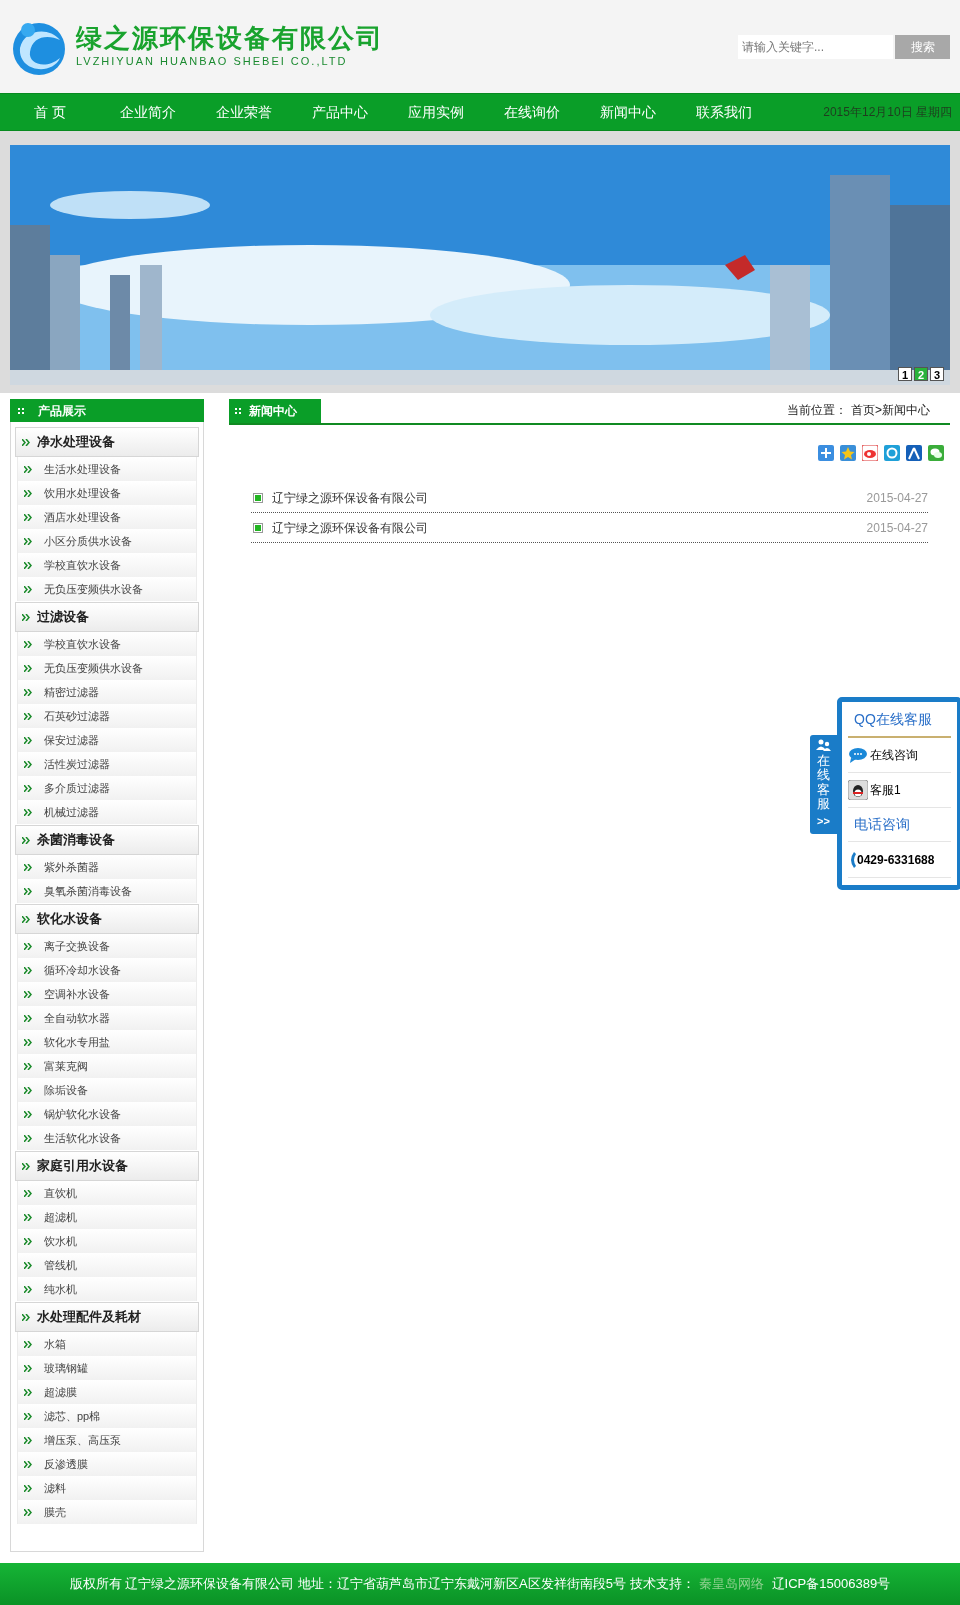  Describe the element at coordinates (107, 1440) in the screenshot. I see `category-item: 增压泵、高压泵` at that location.